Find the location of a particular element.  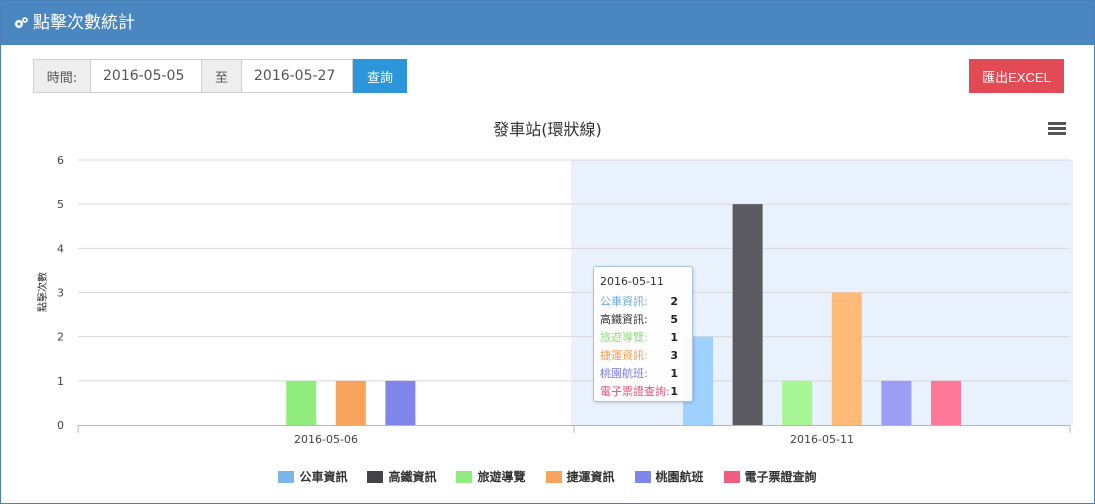

legend-item: 旅遊導覽 is located at coordinates (491, 476).